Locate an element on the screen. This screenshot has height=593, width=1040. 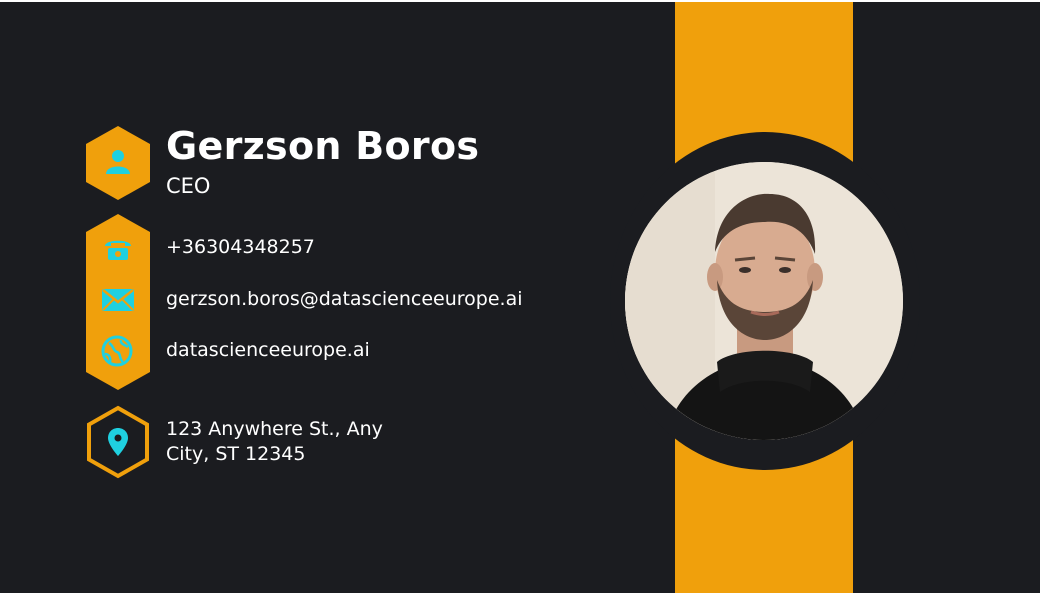
email-address: gerzson.boros@datascienceeurope.ai is located at coordinates (344, 299).